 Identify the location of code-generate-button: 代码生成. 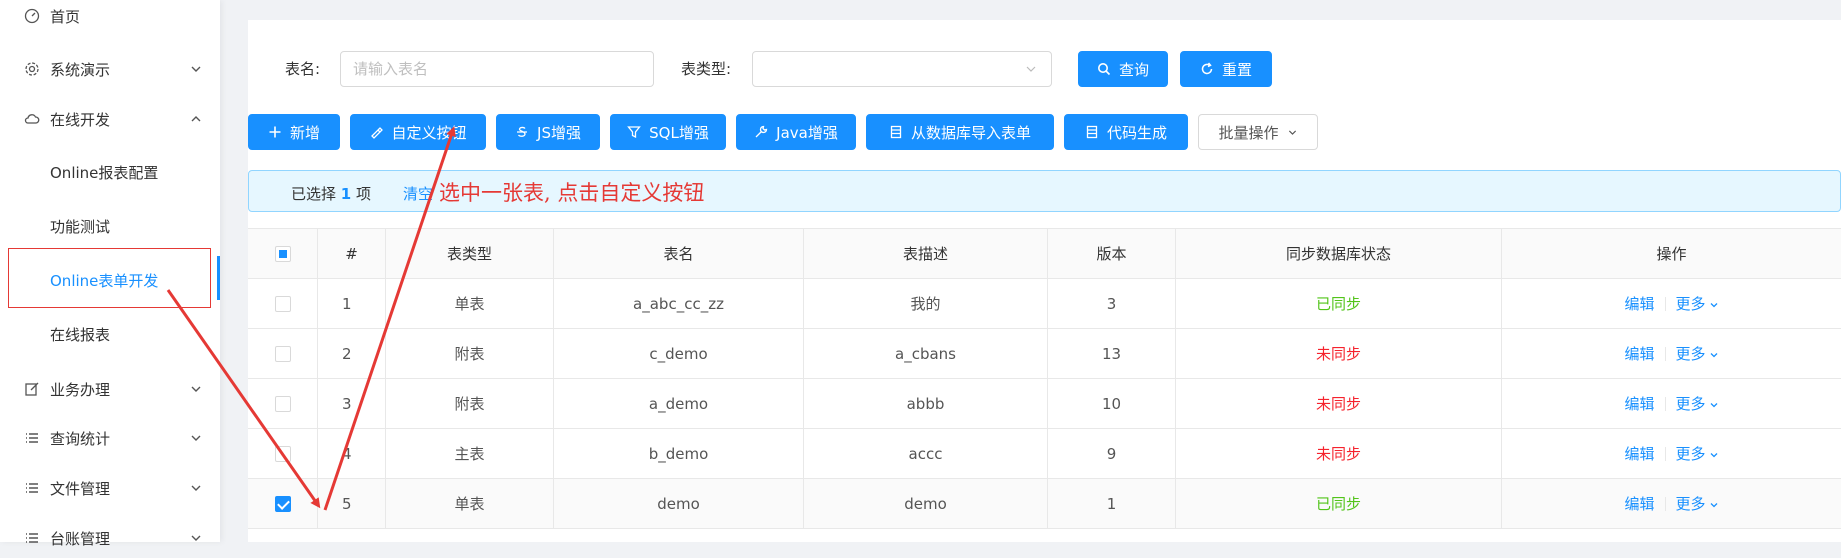
(1126, 132).